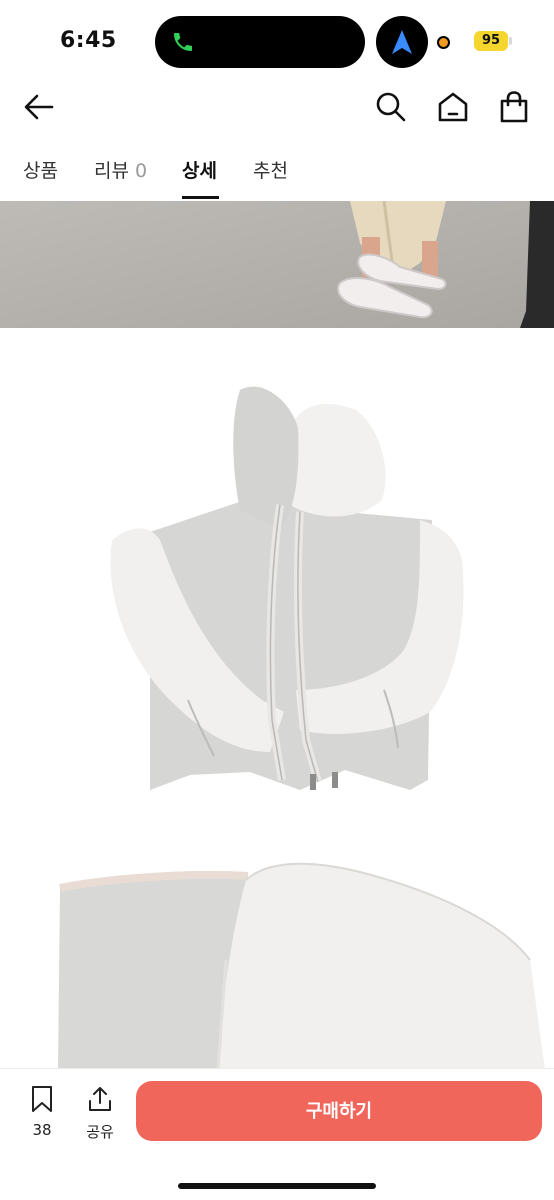 Image resolution: width=554 pixels, height=1200 pixels. What do you see at coordinates (100, 1132) in the screenshot?
I see `share-label: 공유` at bounding box center [100, 1132].